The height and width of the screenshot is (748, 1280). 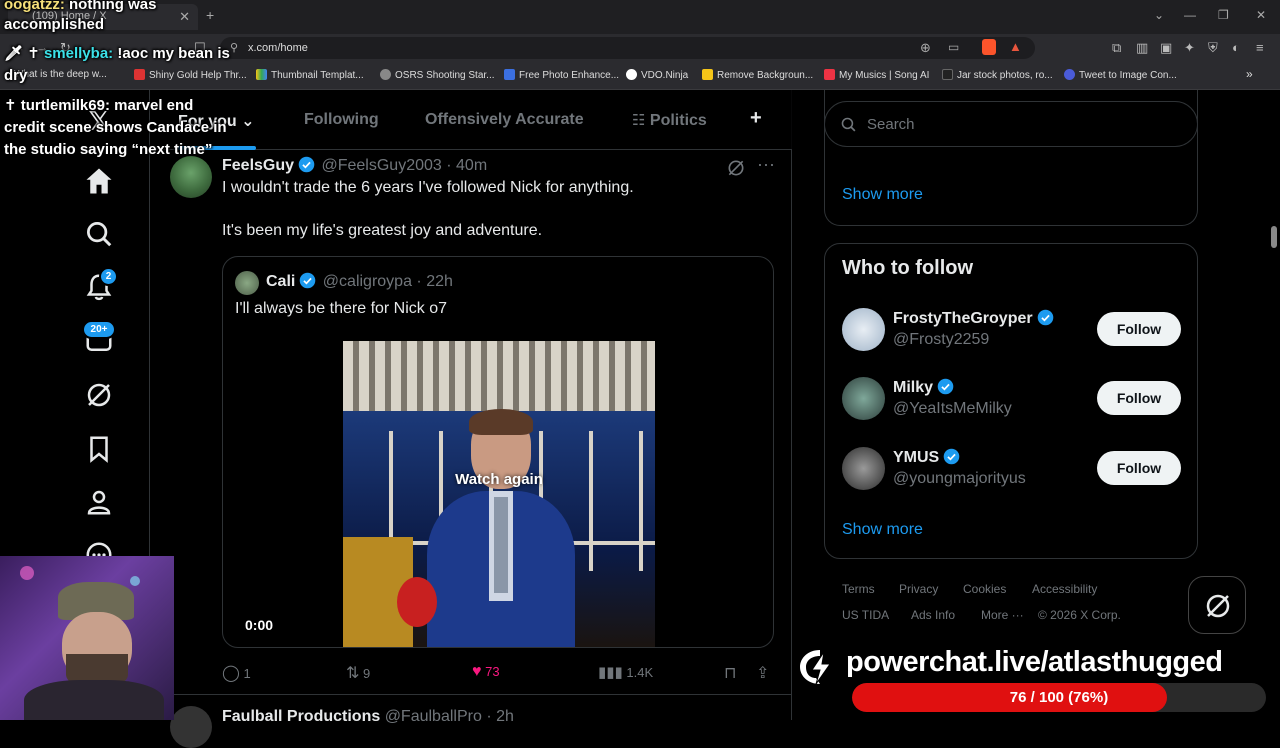 What do you see at coordinates (191, 177) in the screenshot?
I see `avatar` at bounding box center [191, 177].